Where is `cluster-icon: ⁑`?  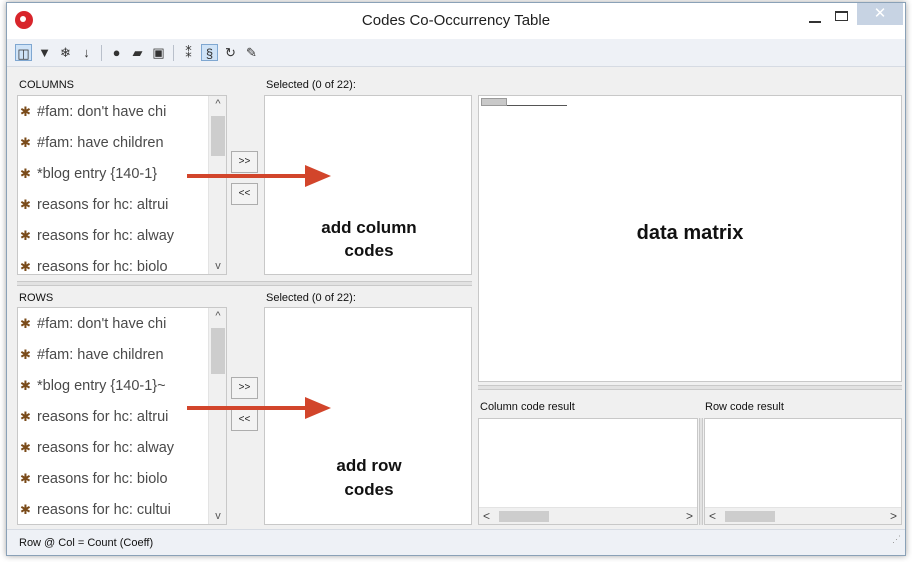 cluster-icon: ⁑ is located at coordinates (188, 52).